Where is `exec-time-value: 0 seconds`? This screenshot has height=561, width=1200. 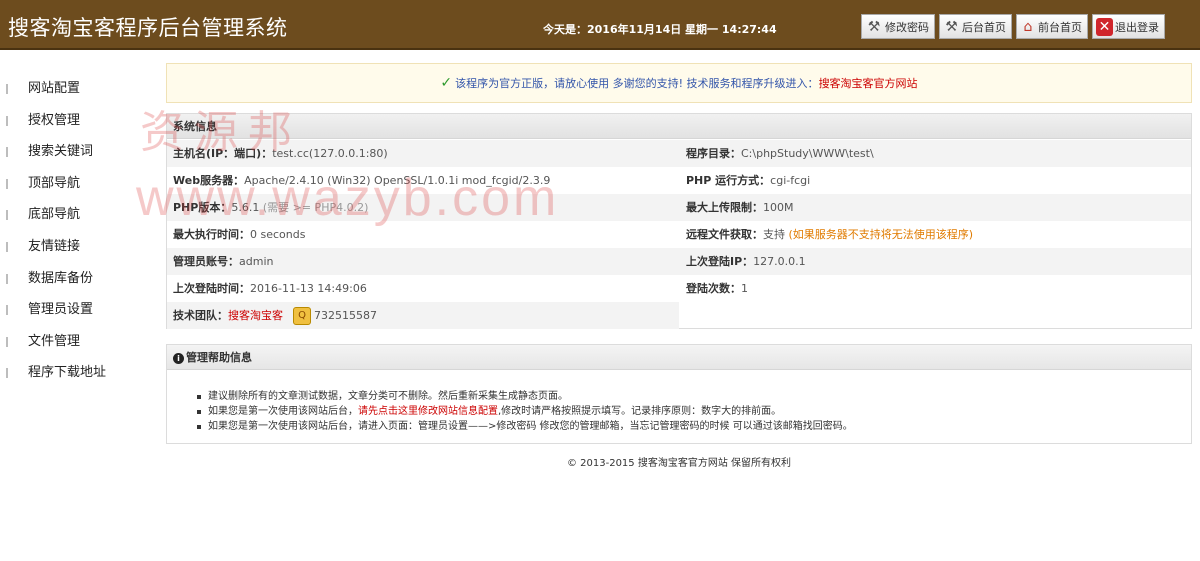
exec-time-value: 0 seconds is located at coordinates (278, 234).